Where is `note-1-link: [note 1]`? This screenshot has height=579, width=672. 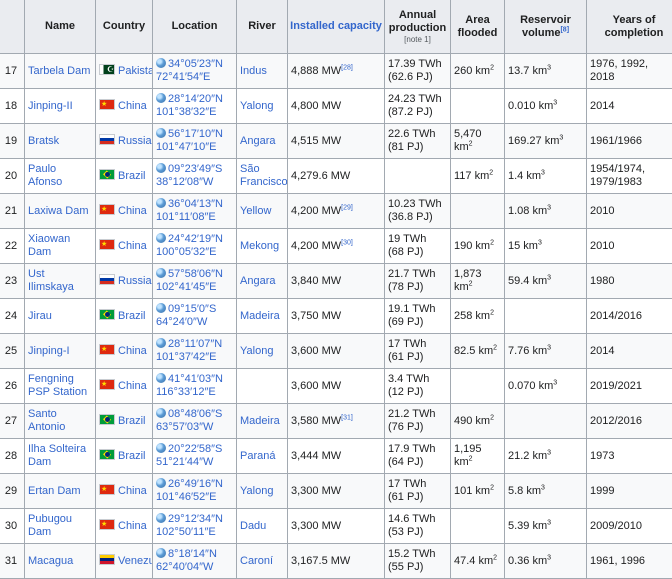
note-1-link: [note 1] is located at coordinates (417, 40).